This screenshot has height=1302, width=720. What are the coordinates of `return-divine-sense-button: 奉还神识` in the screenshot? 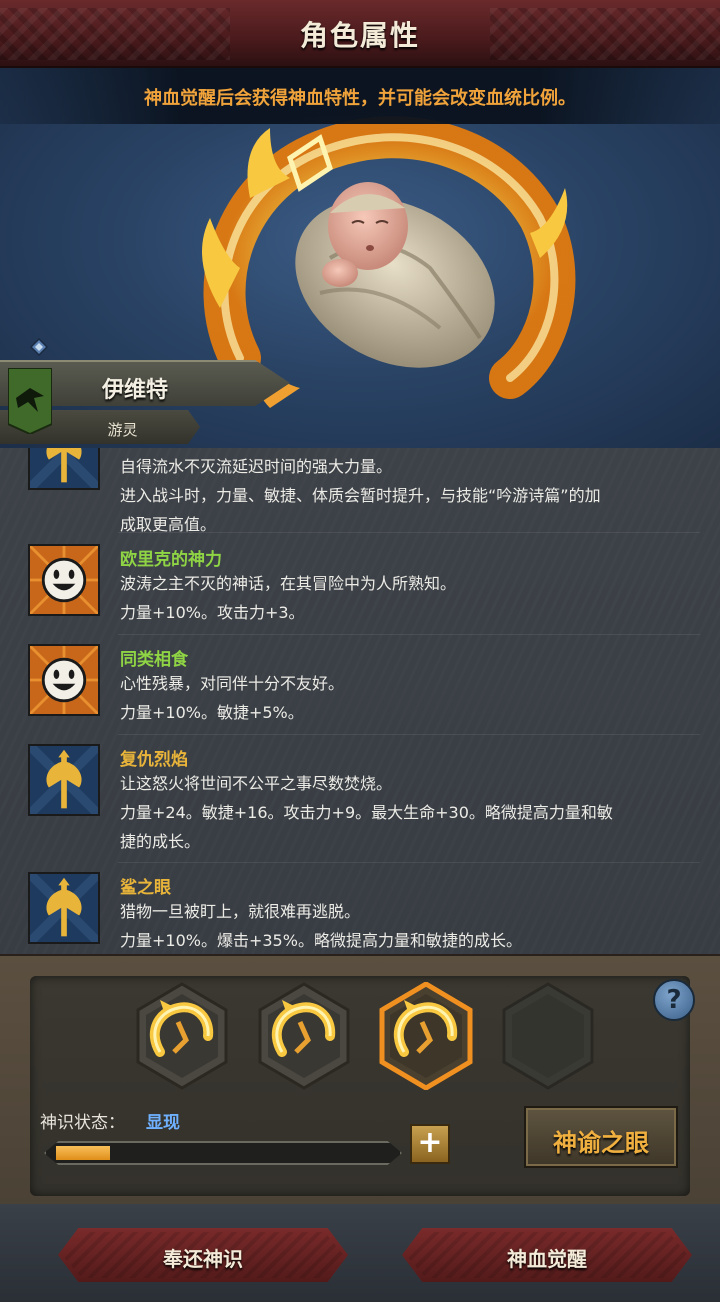 It's located at (203, 1255).